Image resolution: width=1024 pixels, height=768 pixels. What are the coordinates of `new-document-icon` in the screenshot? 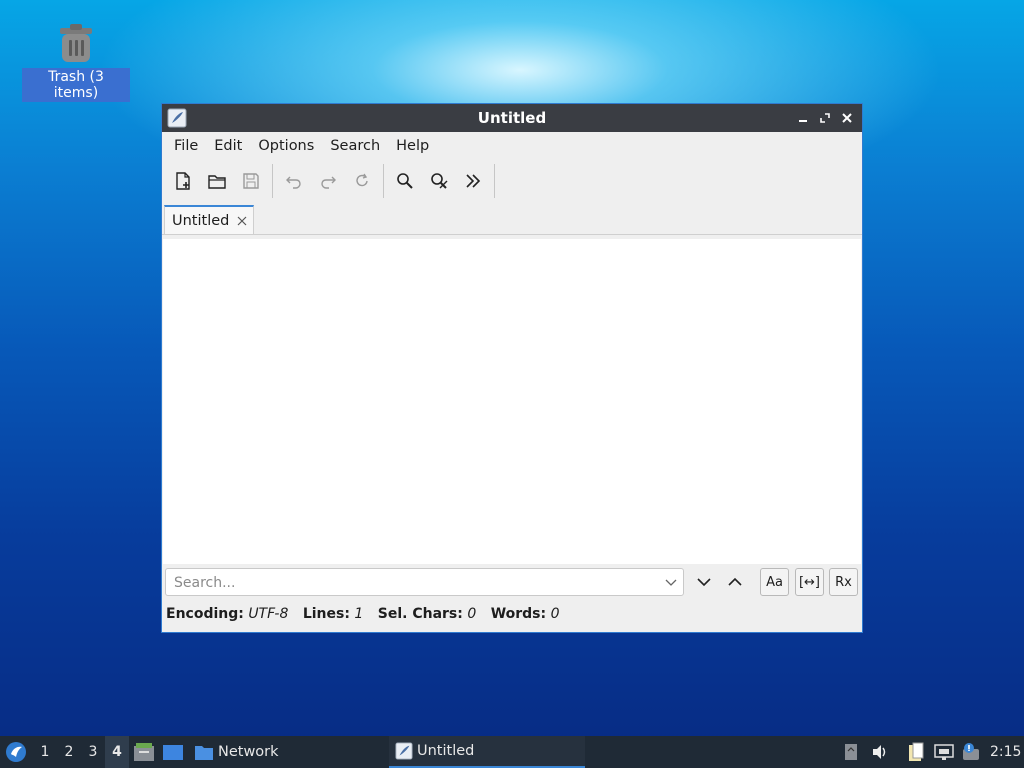 It's located at (183, 181).